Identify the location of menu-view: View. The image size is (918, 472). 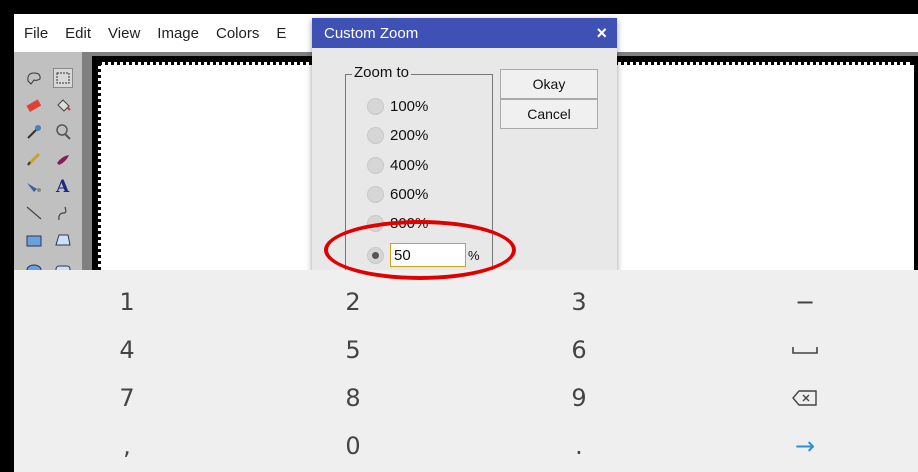
(124, 33).